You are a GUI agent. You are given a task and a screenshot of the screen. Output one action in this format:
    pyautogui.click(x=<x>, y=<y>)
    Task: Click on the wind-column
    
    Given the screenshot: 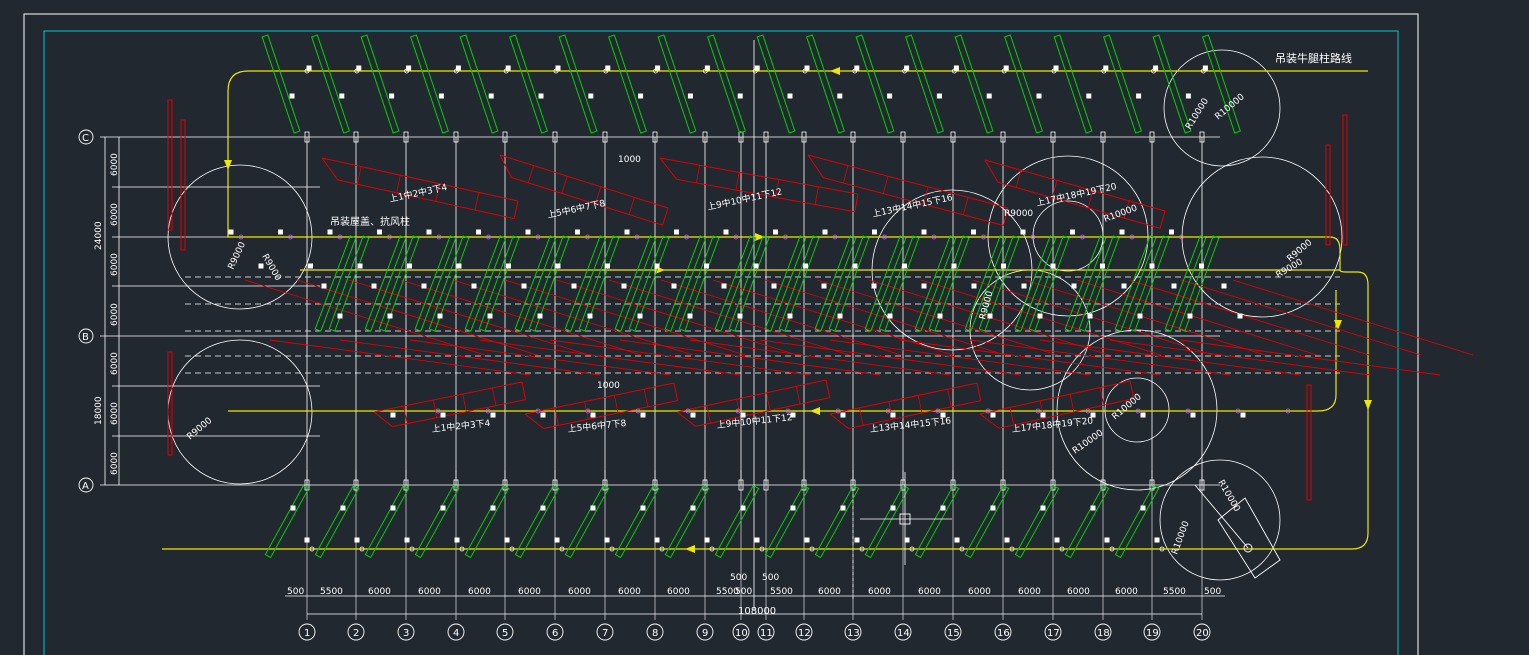 What is the action you would take?
    pyautogui.click(x=183, y=185)
    